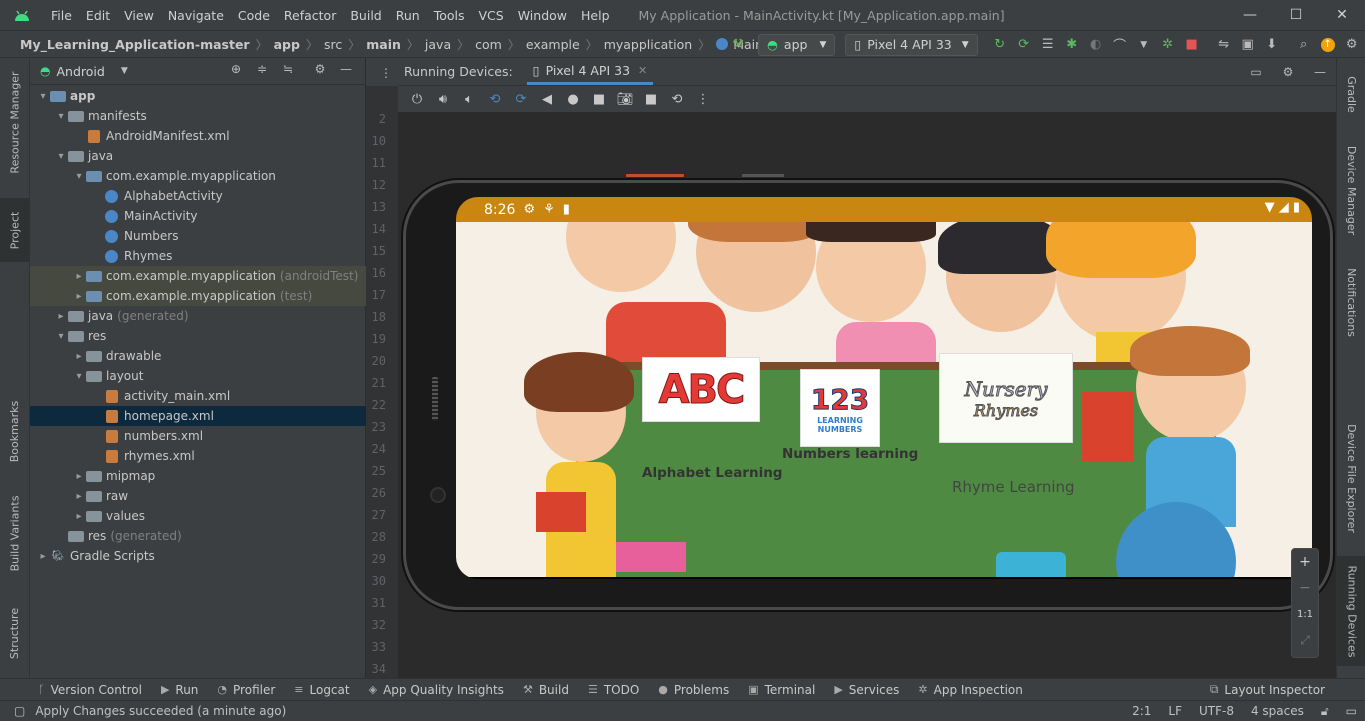 This screenshot has width=1365, height=721. What do you see at coordinates (738, 45) in the screenshot?
I see `hammer-icon: ⚒` at bounding box center [738, 45].